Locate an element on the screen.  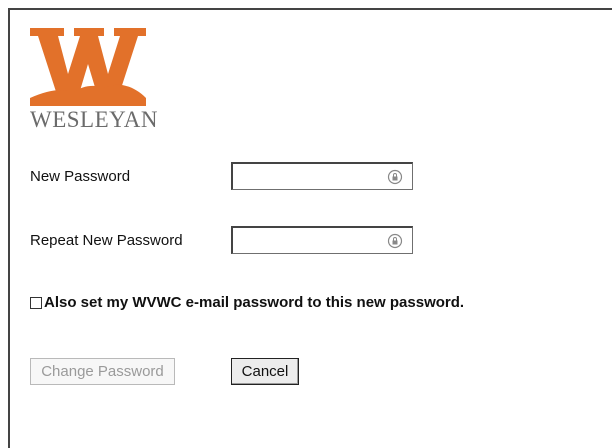
logo-wordmark: WESLEYAN is located at coordinates (94, 120).